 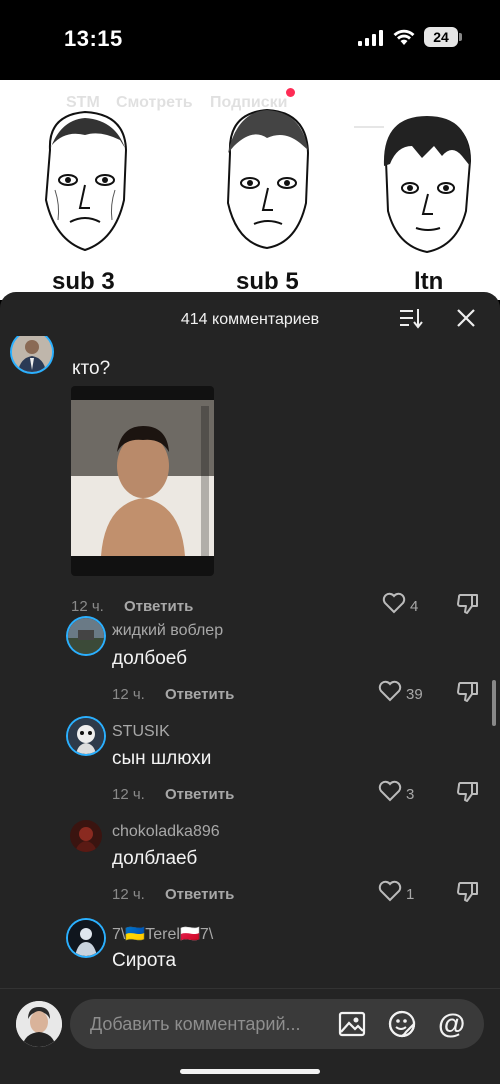 What do you see at coordinates (404, 37) in the screenshot?
I see `wifi-icon` at bounding box center [404, 37].